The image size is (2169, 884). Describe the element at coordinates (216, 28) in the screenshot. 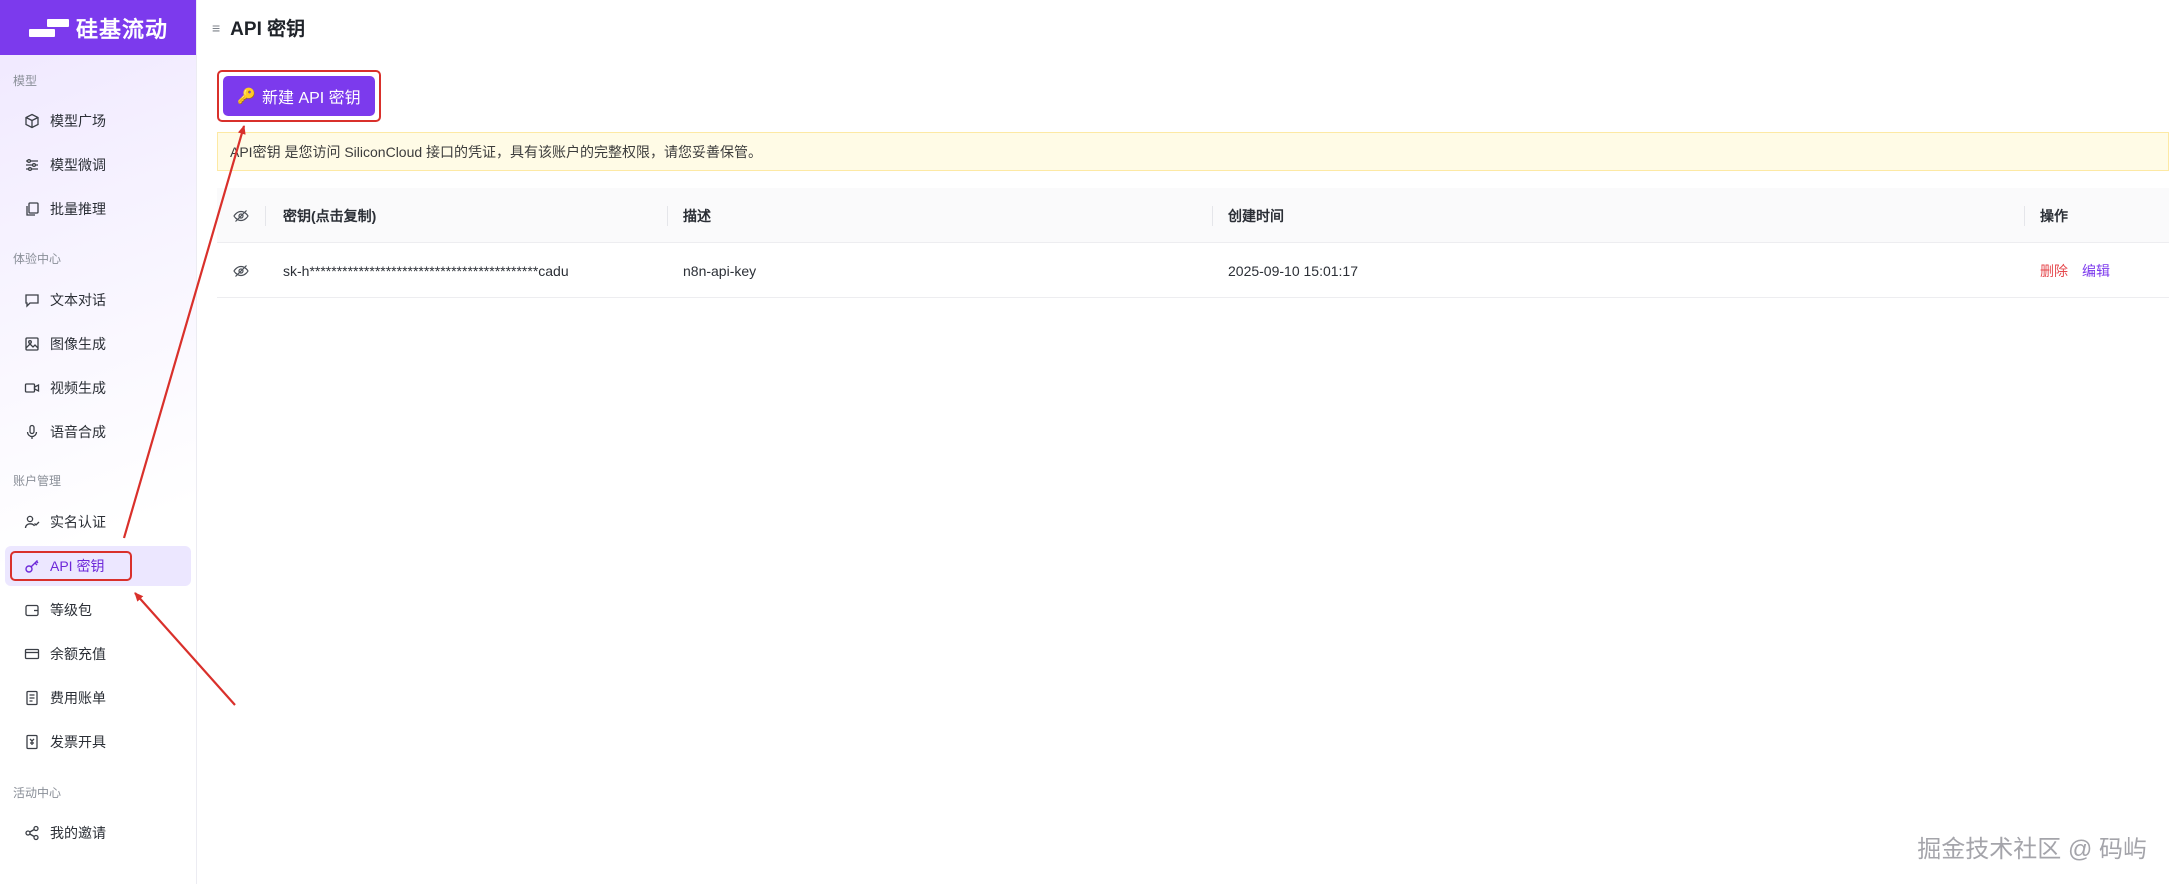

I see `menu-icon: ≡` at that location.